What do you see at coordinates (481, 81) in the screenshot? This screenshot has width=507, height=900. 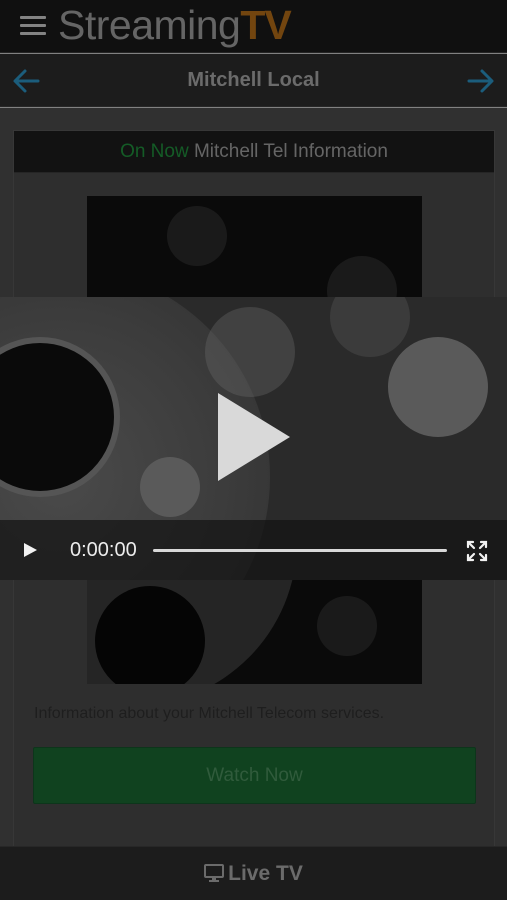 I see `arrow-right-icon` at bounding box center [481, 81].